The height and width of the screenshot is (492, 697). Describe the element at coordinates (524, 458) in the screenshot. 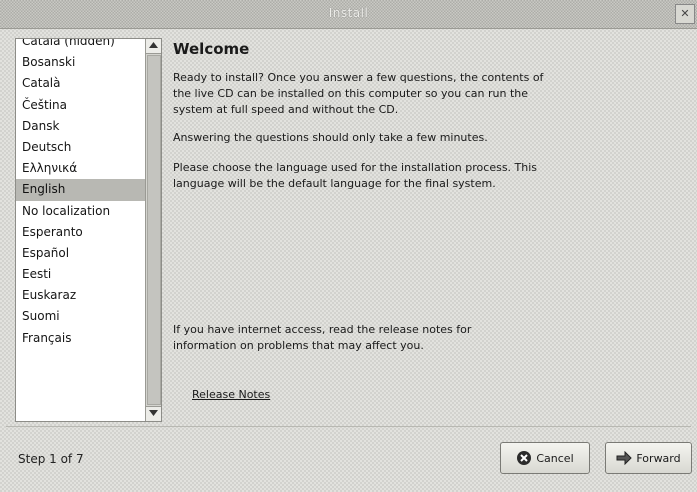

I see `cancel-icon` at that location.